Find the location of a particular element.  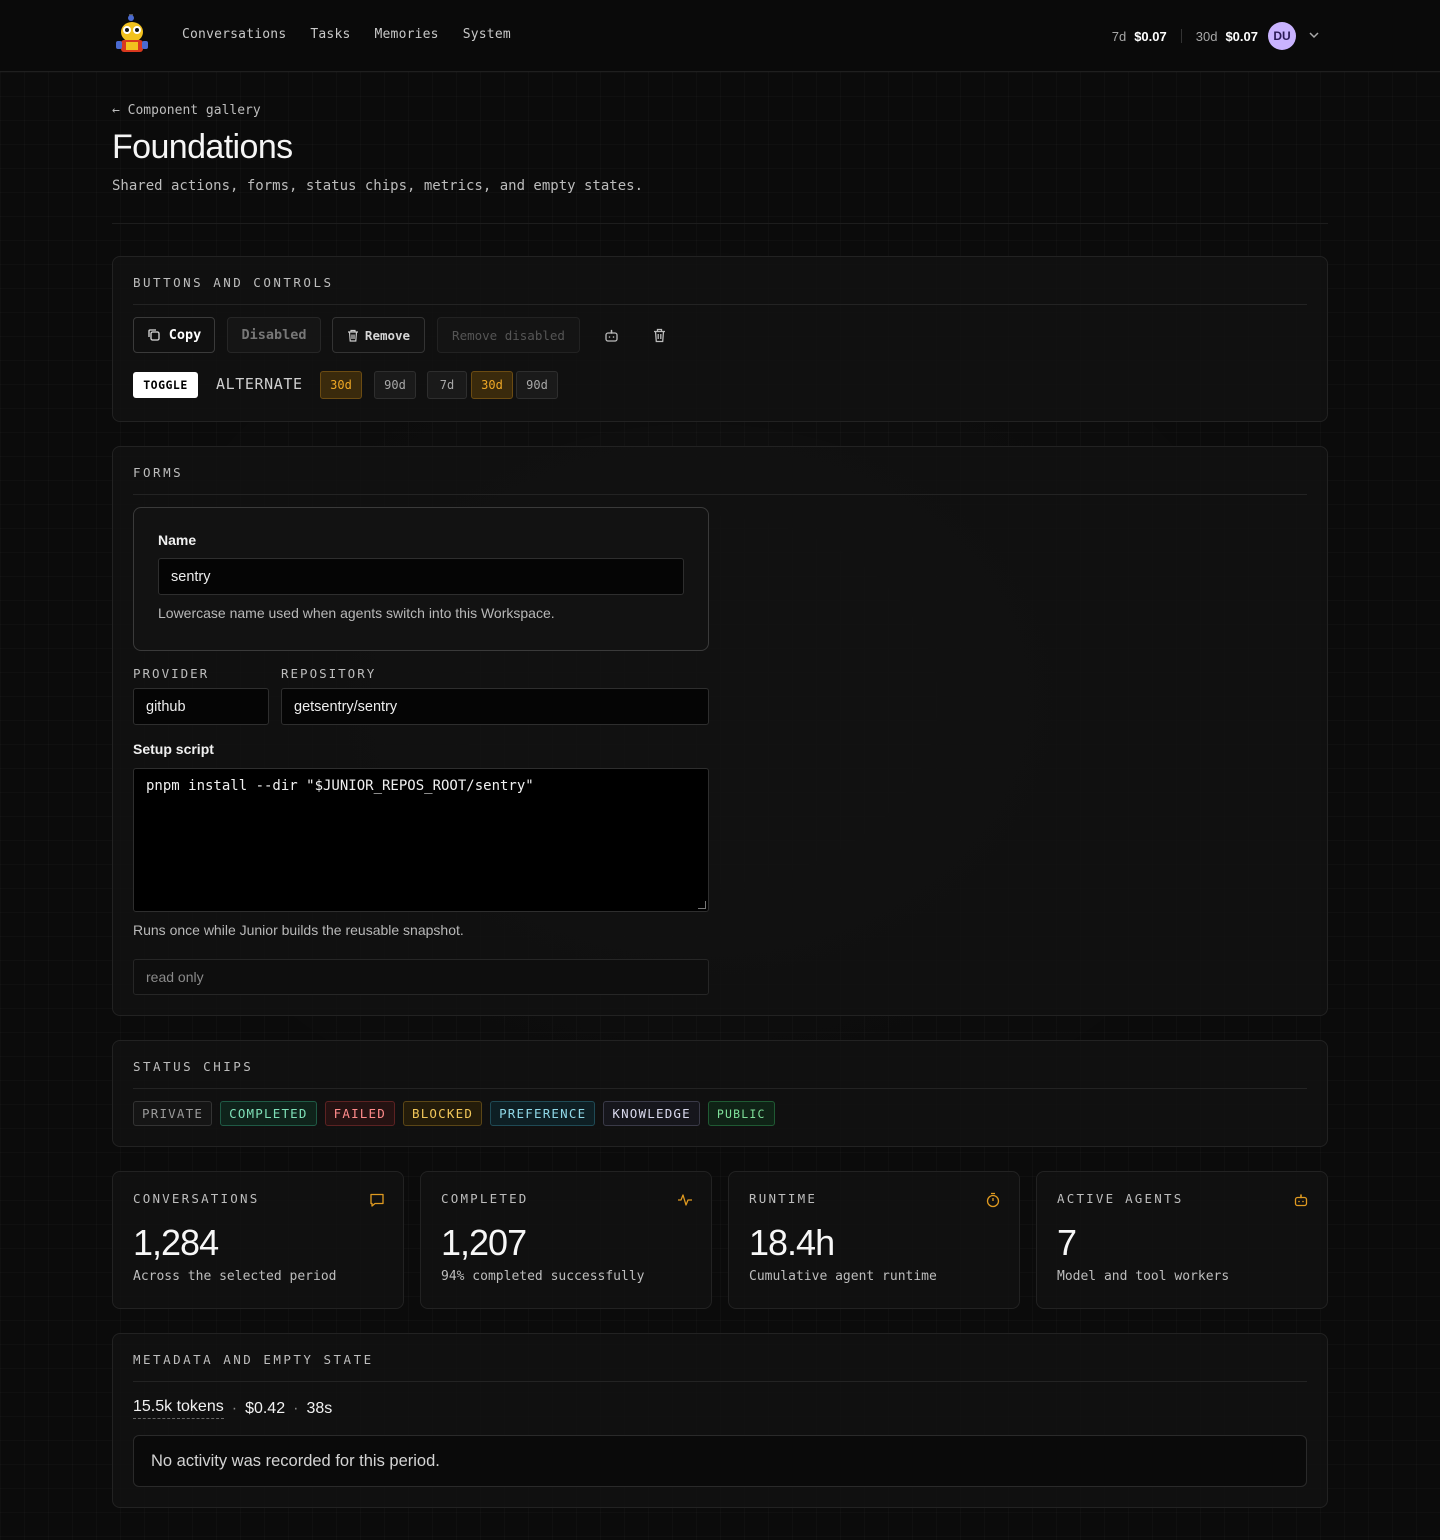

range-90d-option: 90d is located at coordinates (395, 385).